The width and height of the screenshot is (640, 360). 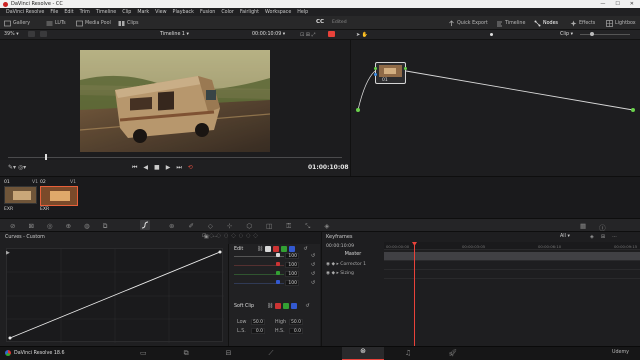 What do you see at coordinates (143, 12) in the screenshot?
I see `menu-mark: Mark` at bounding box center [143, 12].